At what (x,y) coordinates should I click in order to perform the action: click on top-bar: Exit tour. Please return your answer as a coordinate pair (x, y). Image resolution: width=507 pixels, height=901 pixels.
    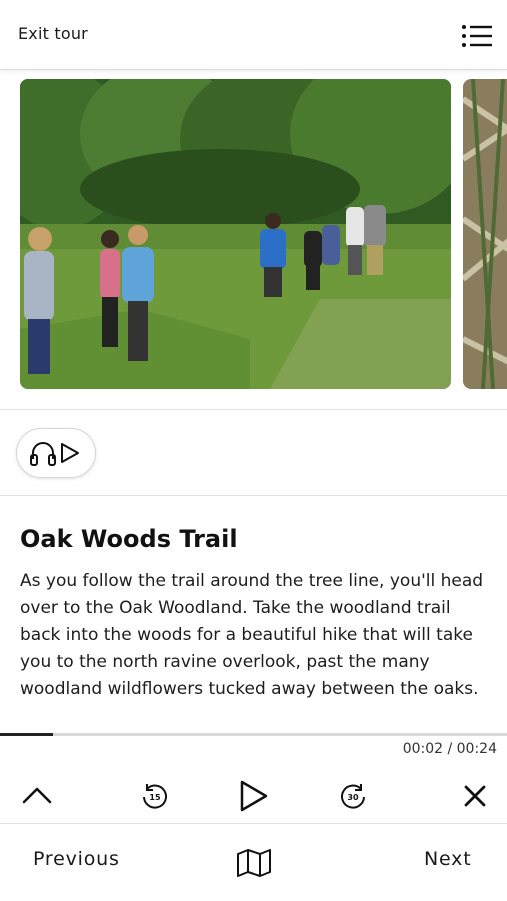
    Looking at the image, I should click on (253, 35).